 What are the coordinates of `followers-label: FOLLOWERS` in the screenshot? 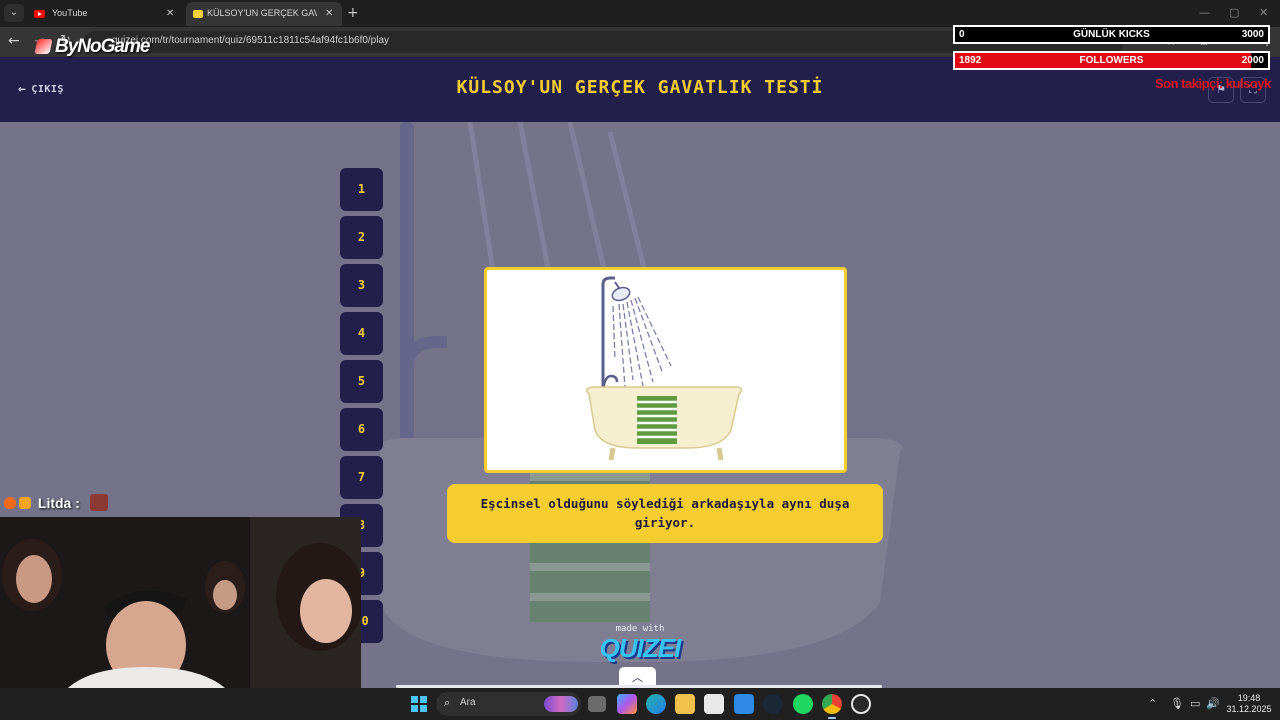 It's located at (1111, 60).